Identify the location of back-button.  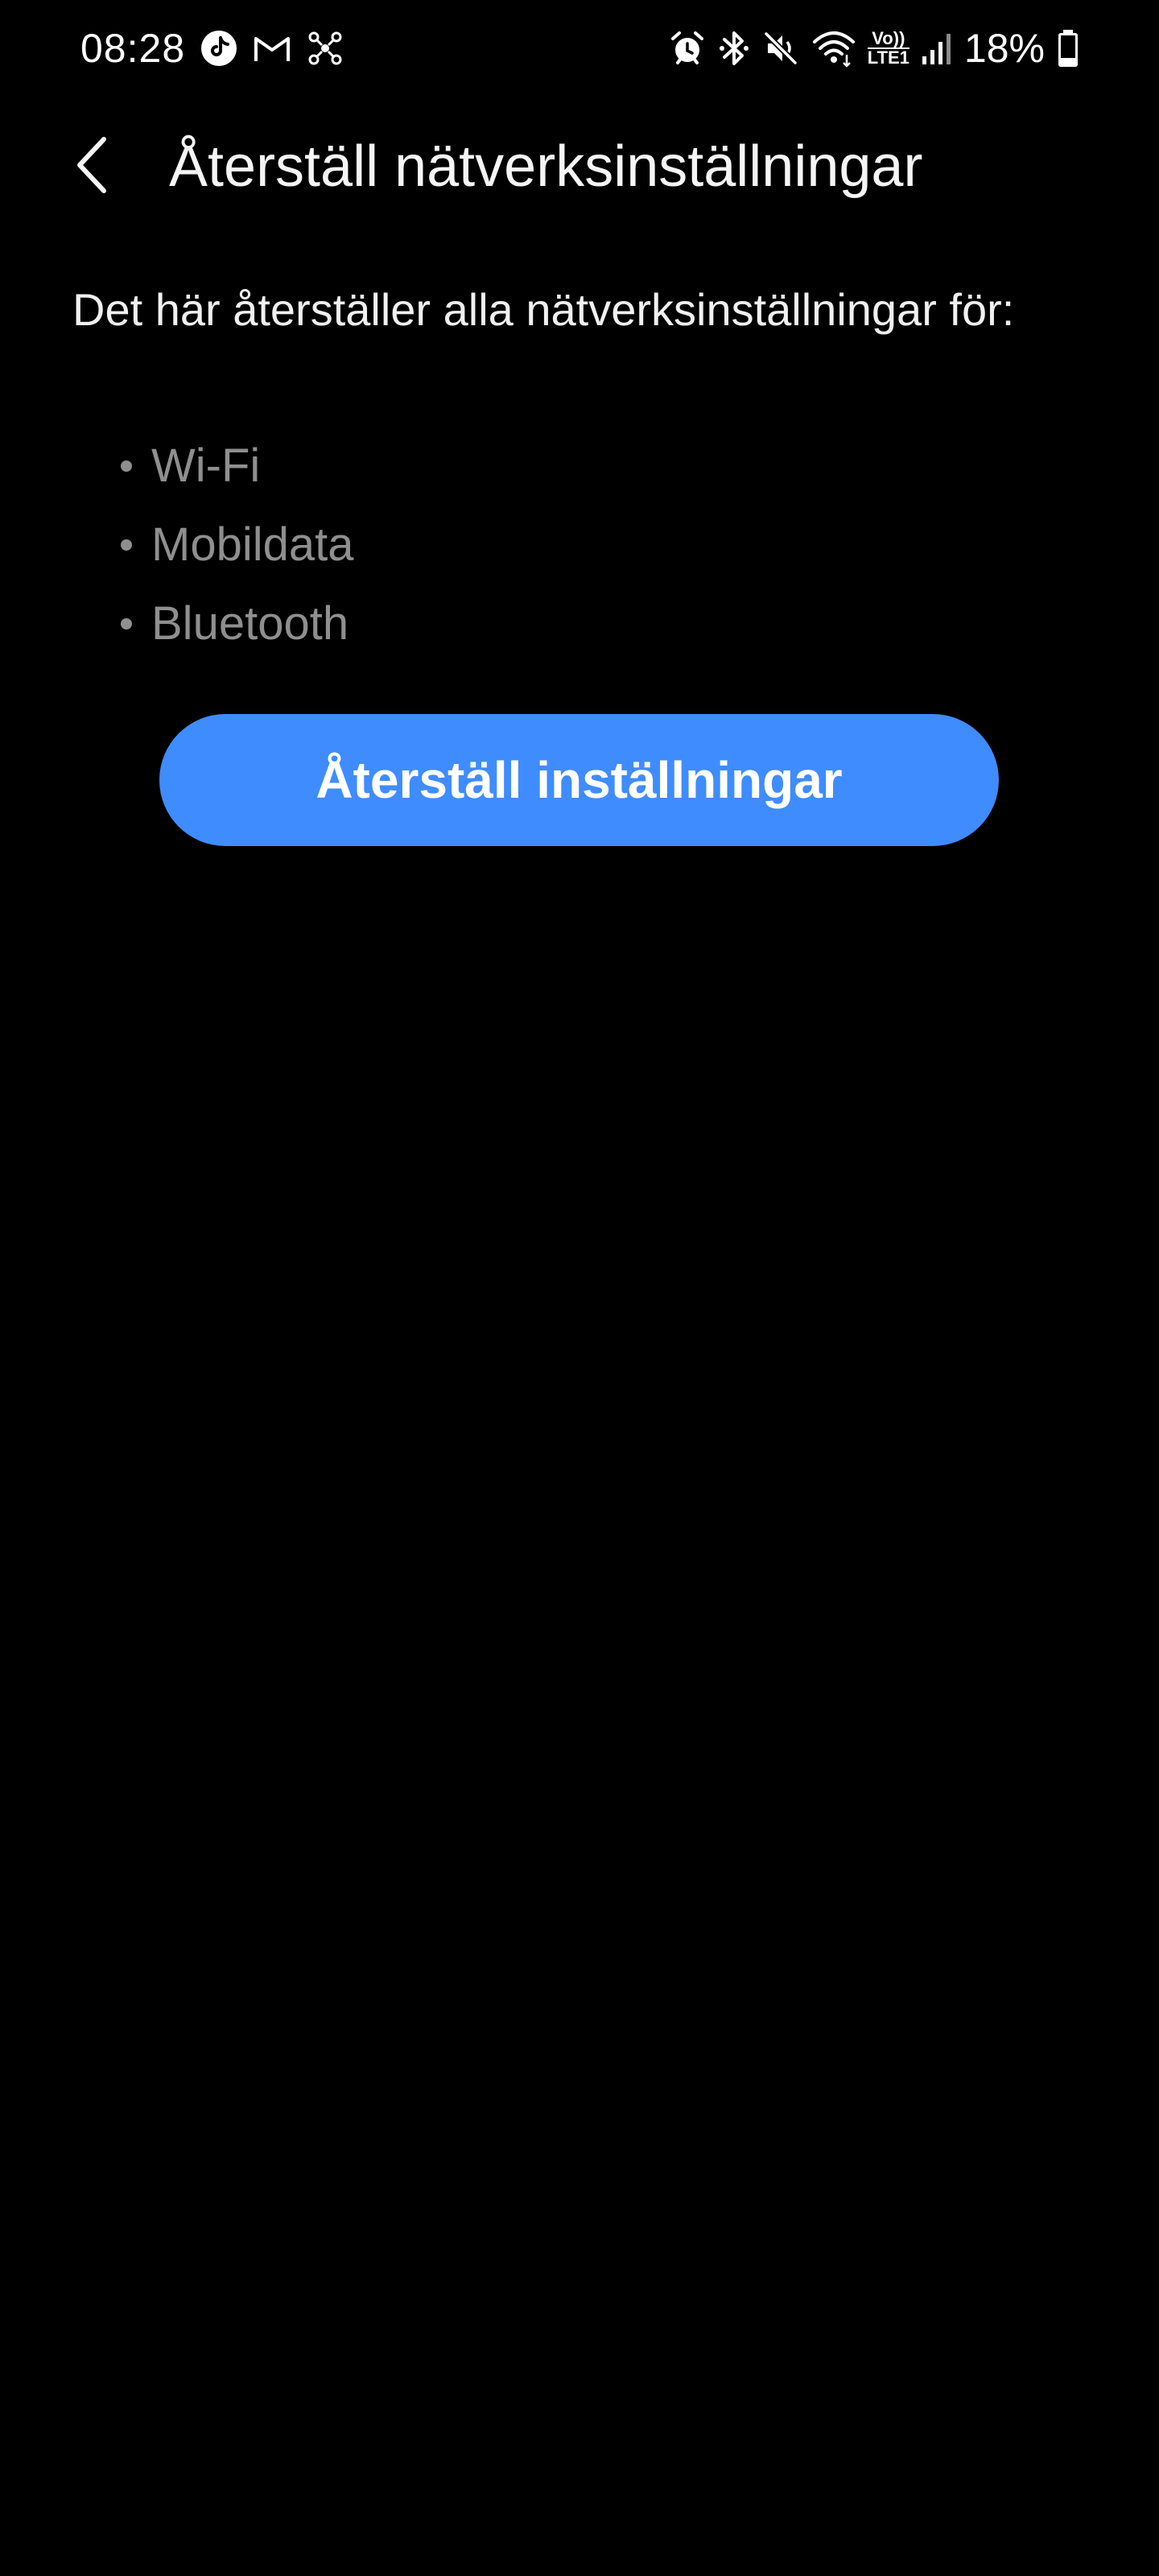
(92, 165).